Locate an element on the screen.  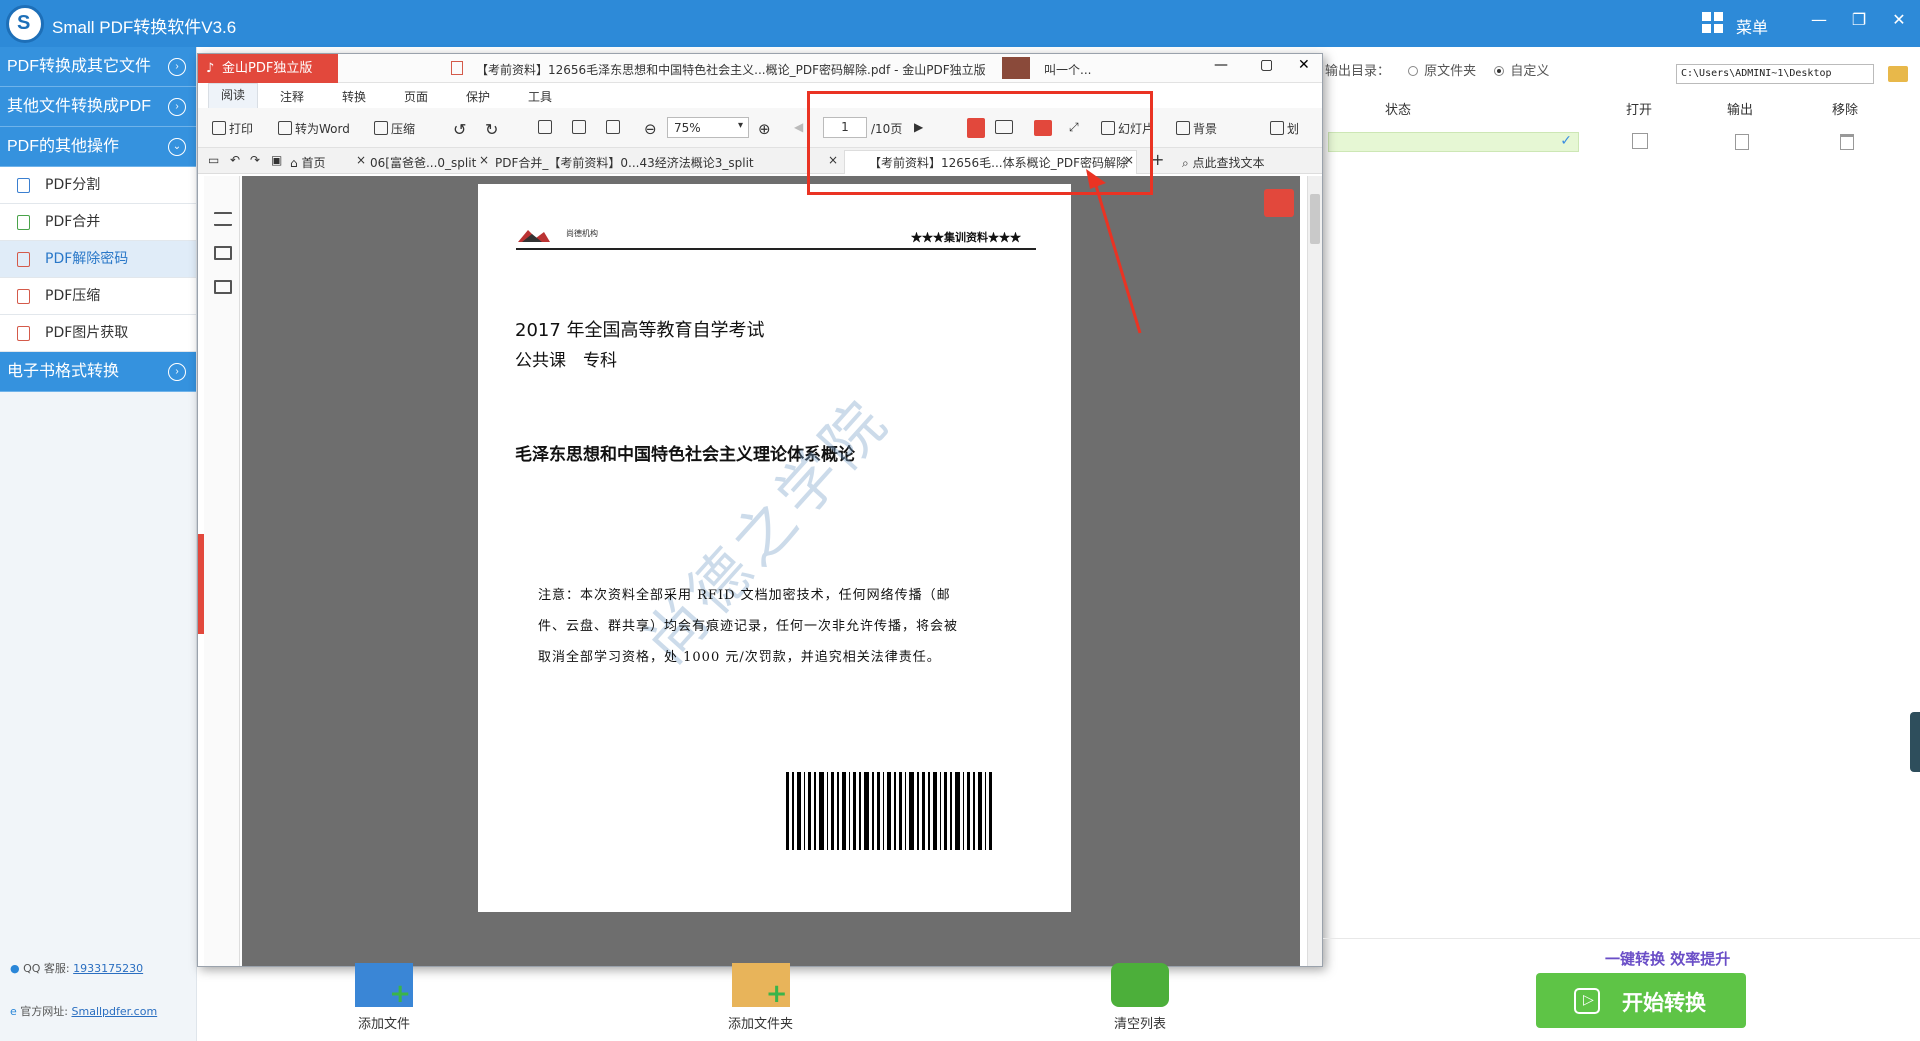
add-file-button: + 添加文件 is located at coordinates (384, 997).